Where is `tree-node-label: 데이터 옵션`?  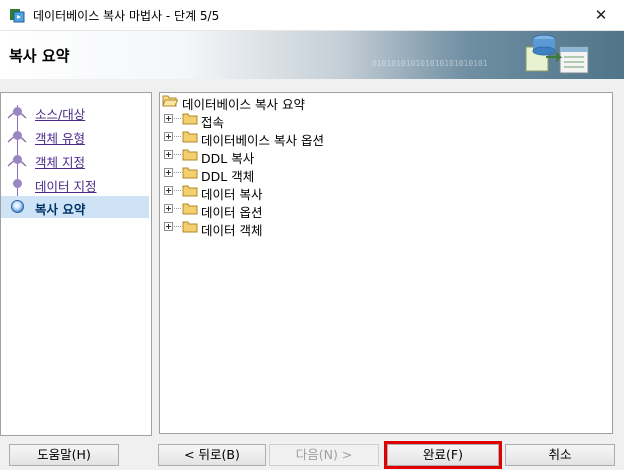
tree-node-label: 데이터 옵션 is located at coordinates (232, 212).